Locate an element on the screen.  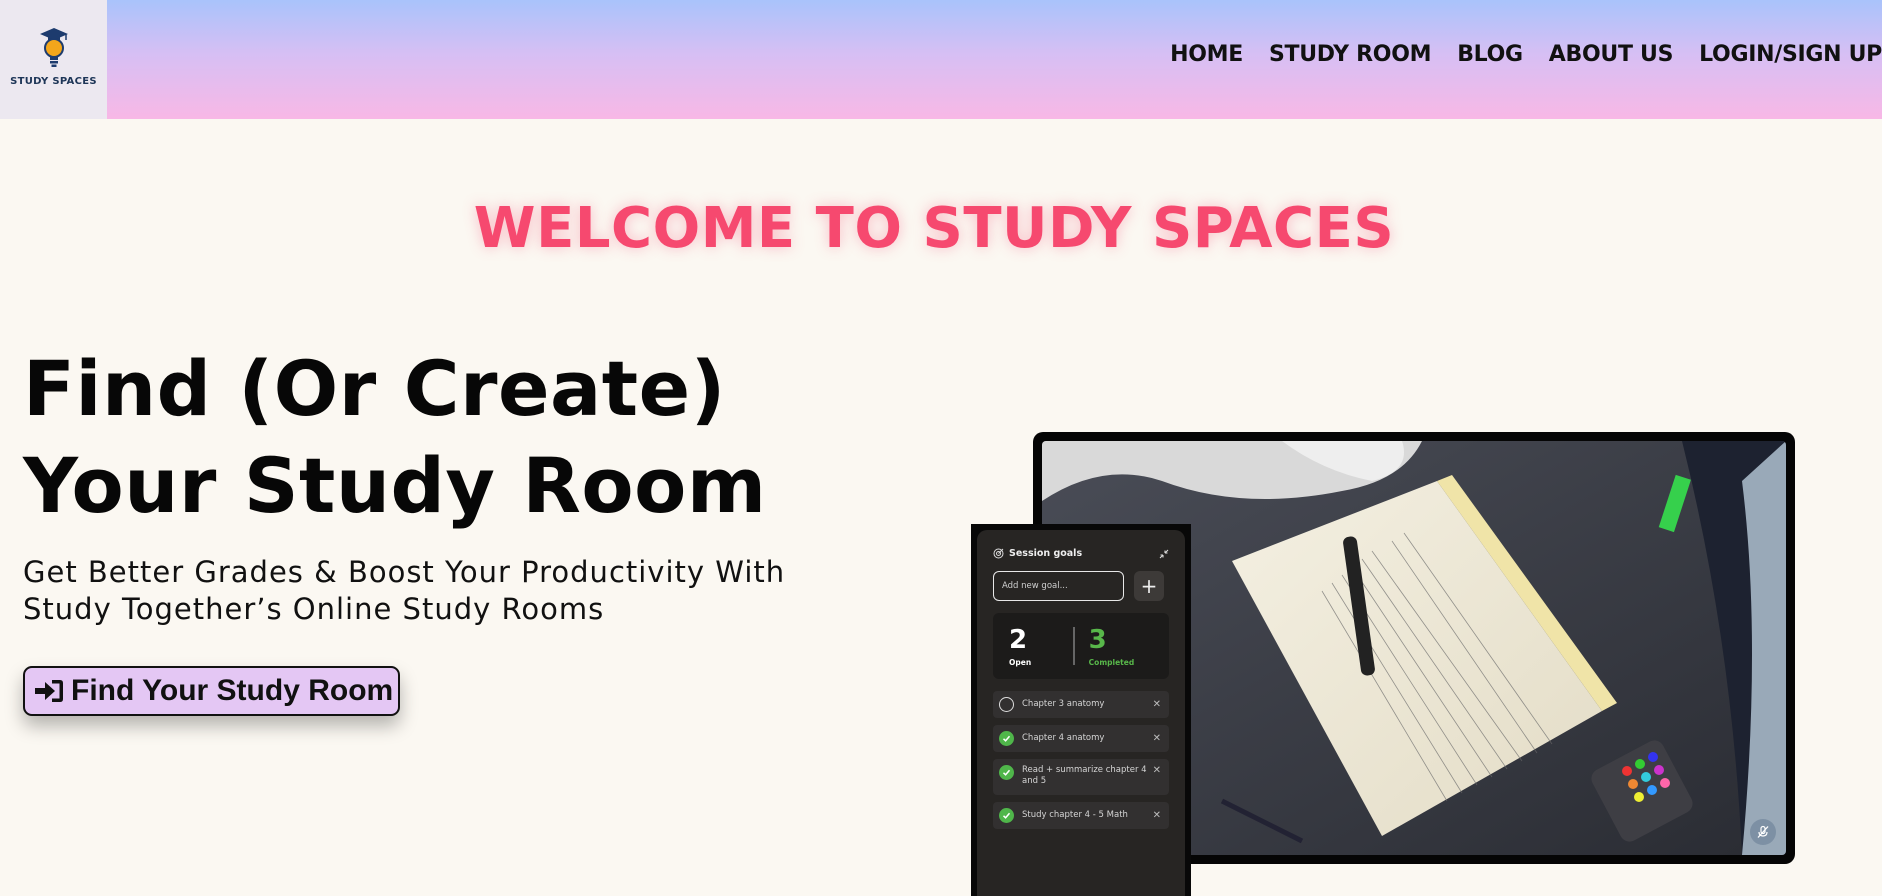
goal-item: Chapter 4 anatomy ✕ is located at coordinates (1081, 738).